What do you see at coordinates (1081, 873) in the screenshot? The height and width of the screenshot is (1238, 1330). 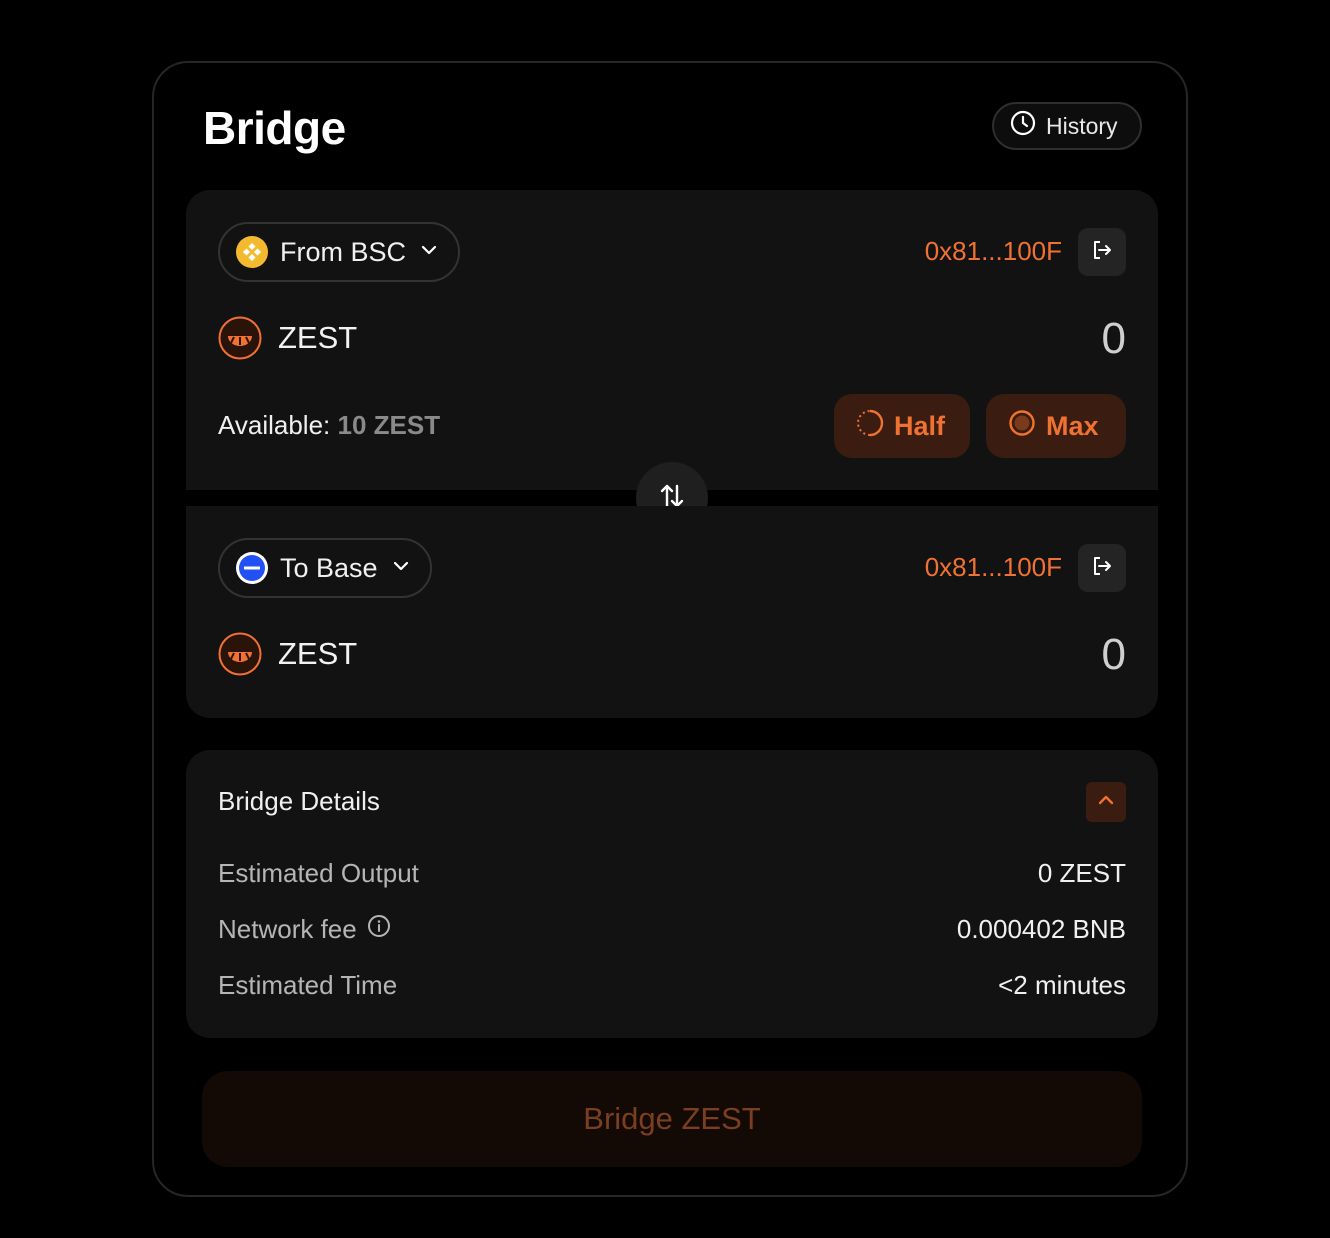 I see `detail-value: 0 ZEST` at bounding box center [1081, 873].